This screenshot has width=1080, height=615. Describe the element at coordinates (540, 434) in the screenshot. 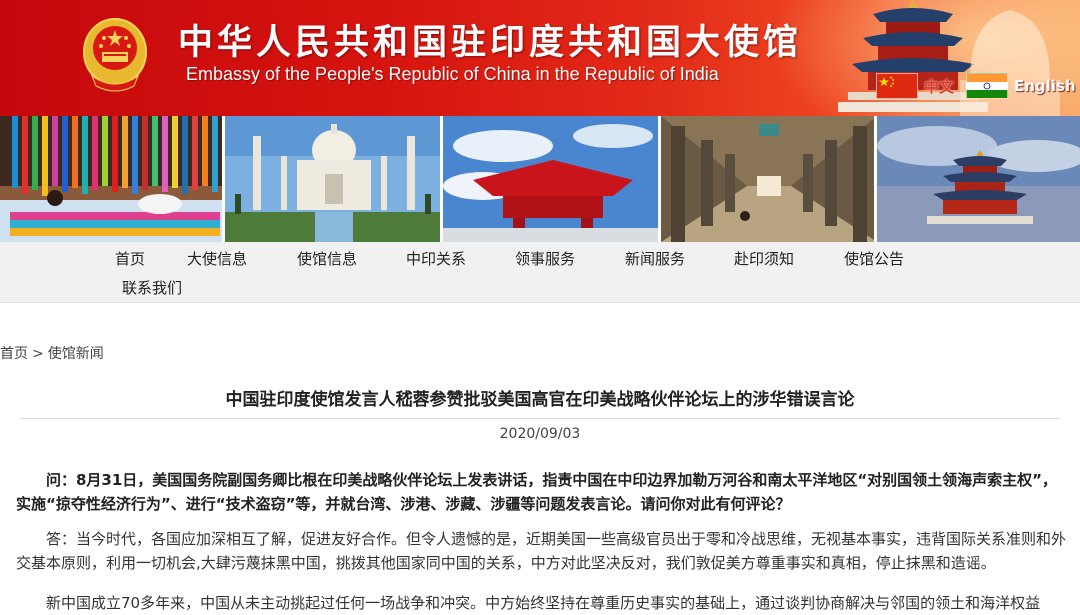

I see `article-date: 2020/09/03` at that location.